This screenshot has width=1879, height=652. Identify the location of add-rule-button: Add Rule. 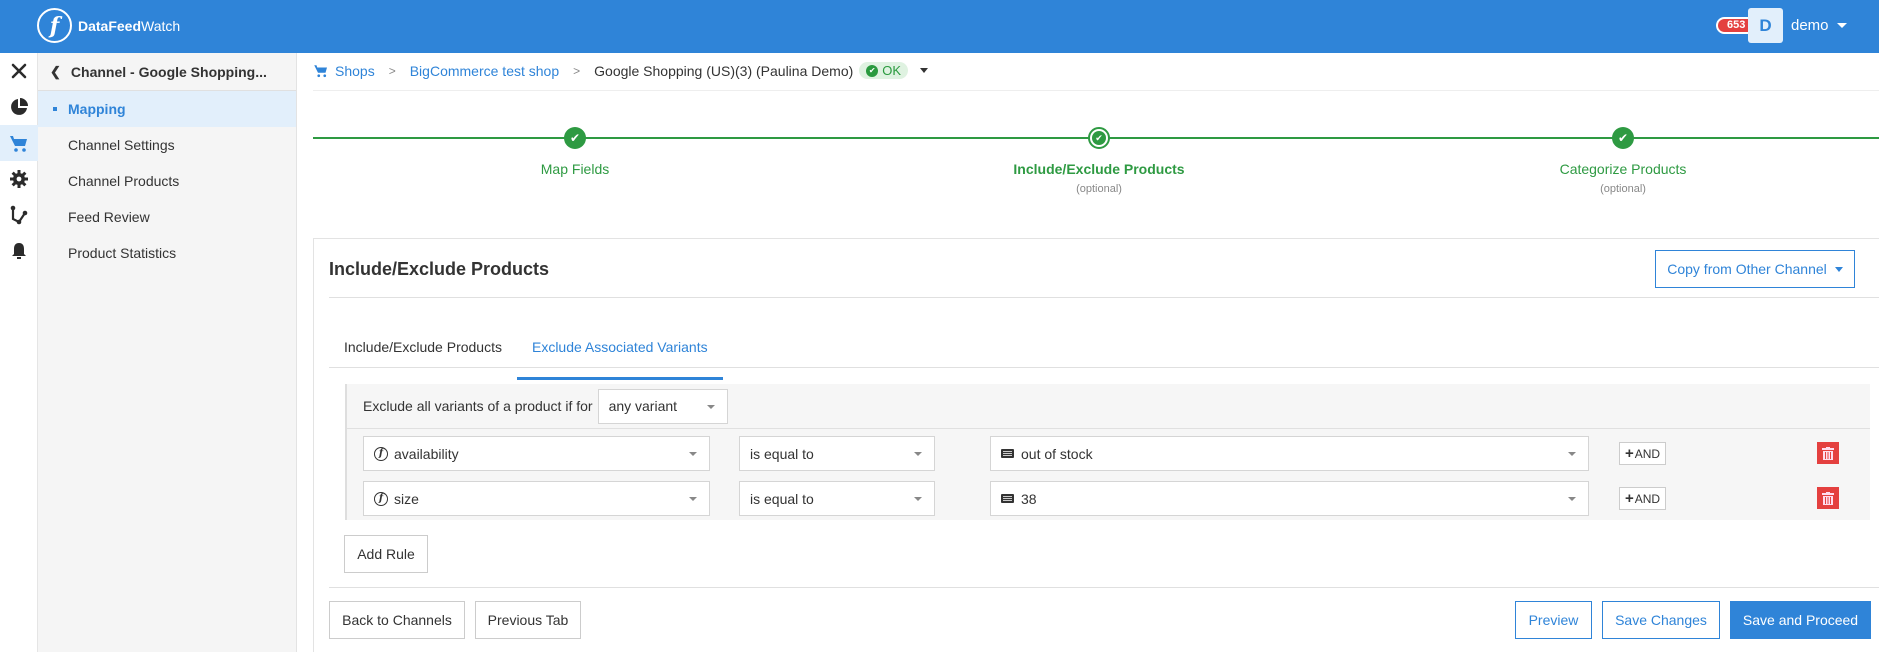
(386, 554).